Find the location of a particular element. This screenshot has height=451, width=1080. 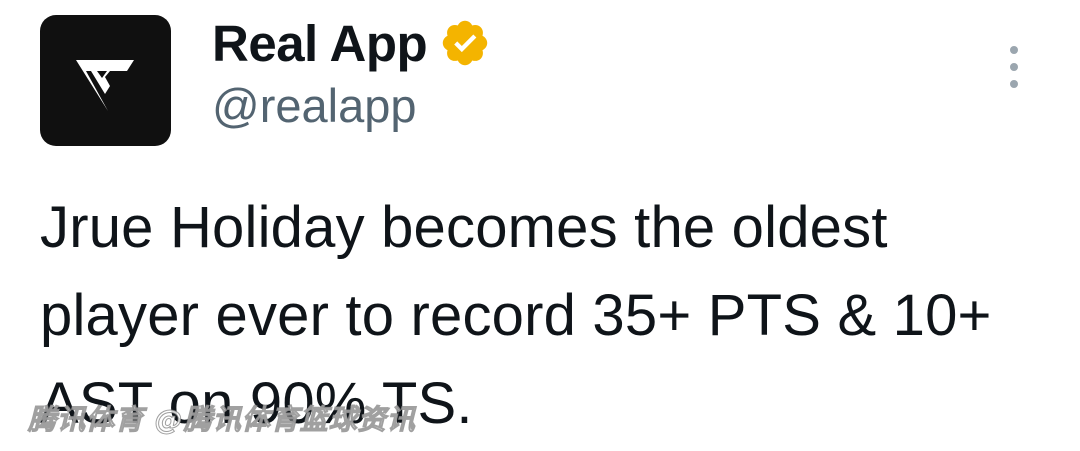

verified-badge-icon is located at coordinates (465, 43).